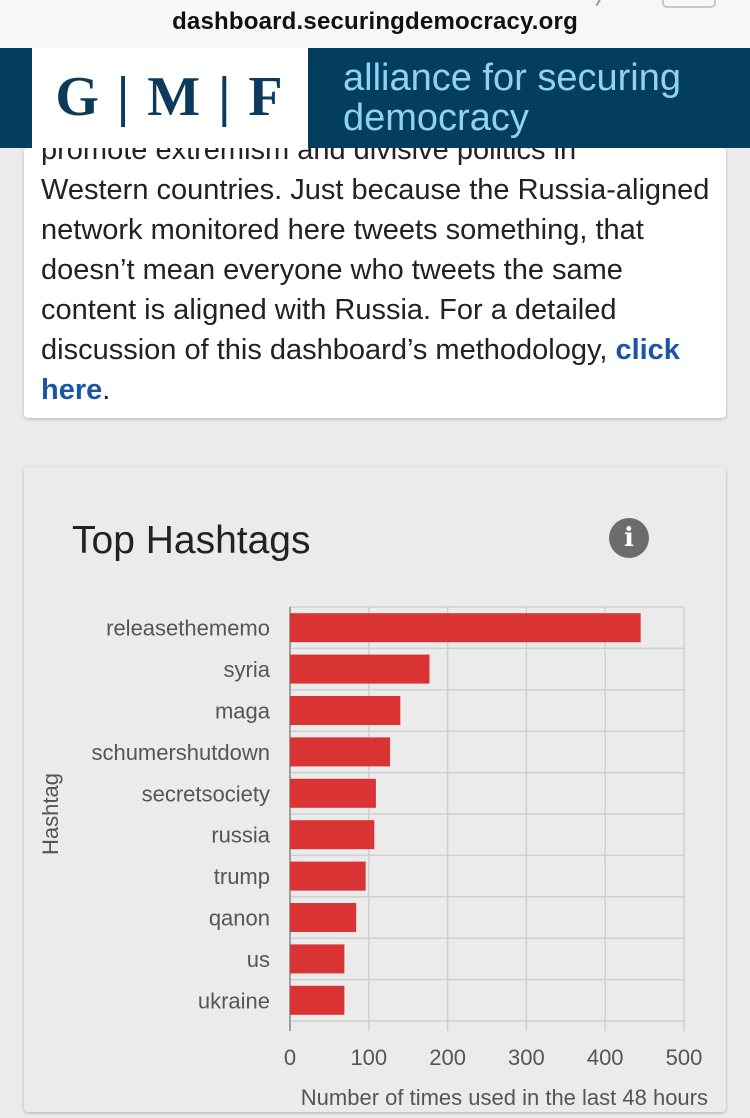 The height and width of the screenshot is (1118, 750). I want to click on category-label: secretsociety, so click(206, 793).